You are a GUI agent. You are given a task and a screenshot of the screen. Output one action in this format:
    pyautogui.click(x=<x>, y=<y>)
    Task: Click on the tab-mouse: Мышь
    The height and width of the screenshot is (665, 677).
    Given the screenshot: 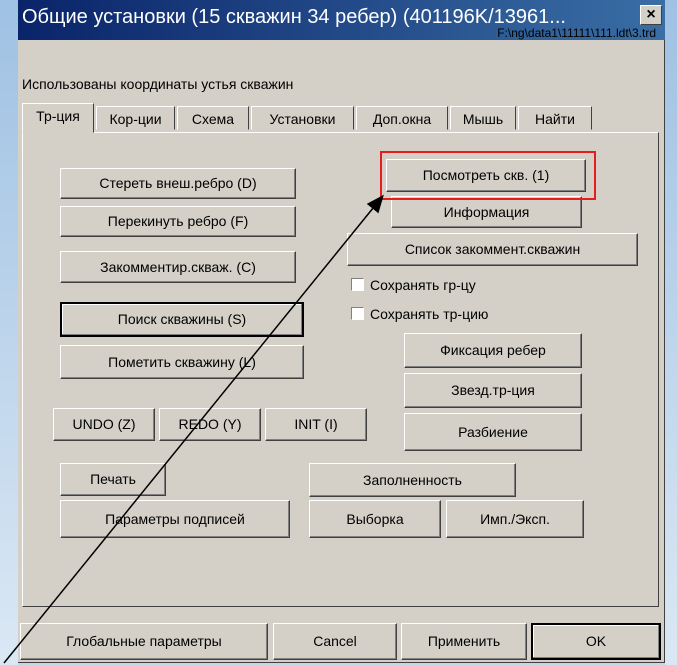 What is the action you would take?
    pyautogui.click(x=483, y=118)
    